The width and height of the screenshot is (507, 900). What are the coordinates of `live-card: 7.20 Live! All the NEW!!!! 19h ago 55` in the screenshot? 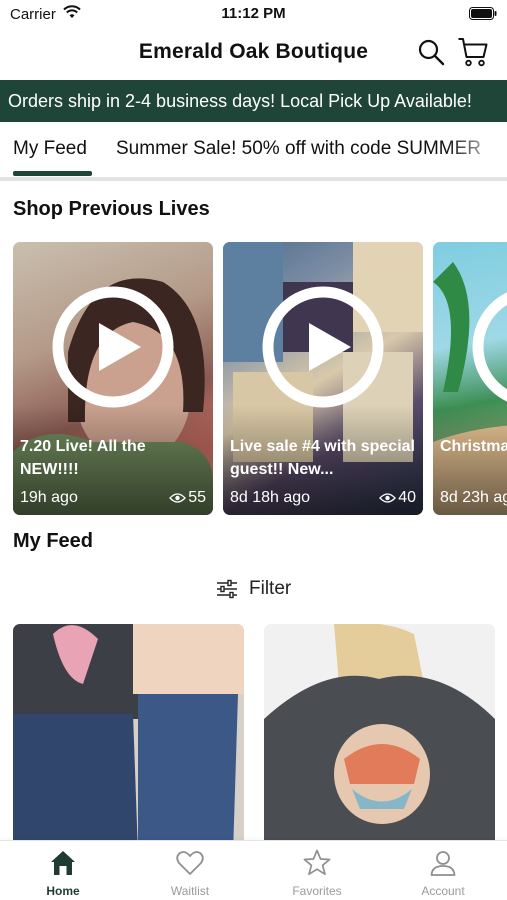 It's located at (113, 378).